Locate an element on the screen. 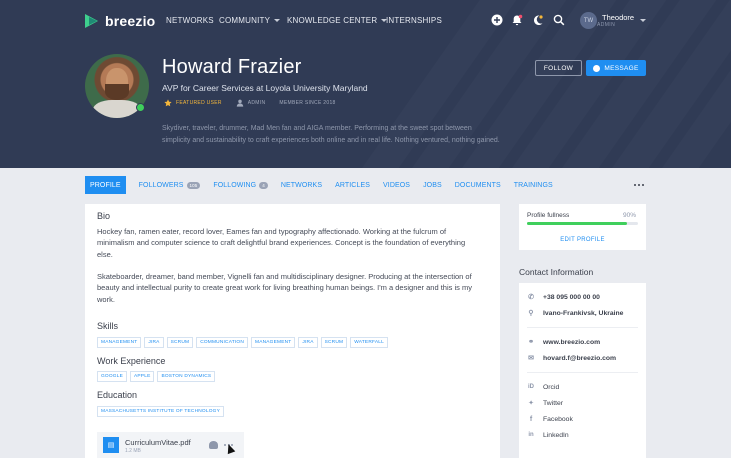  admin-badge: ADMIN is located at coordinates (251, 103).